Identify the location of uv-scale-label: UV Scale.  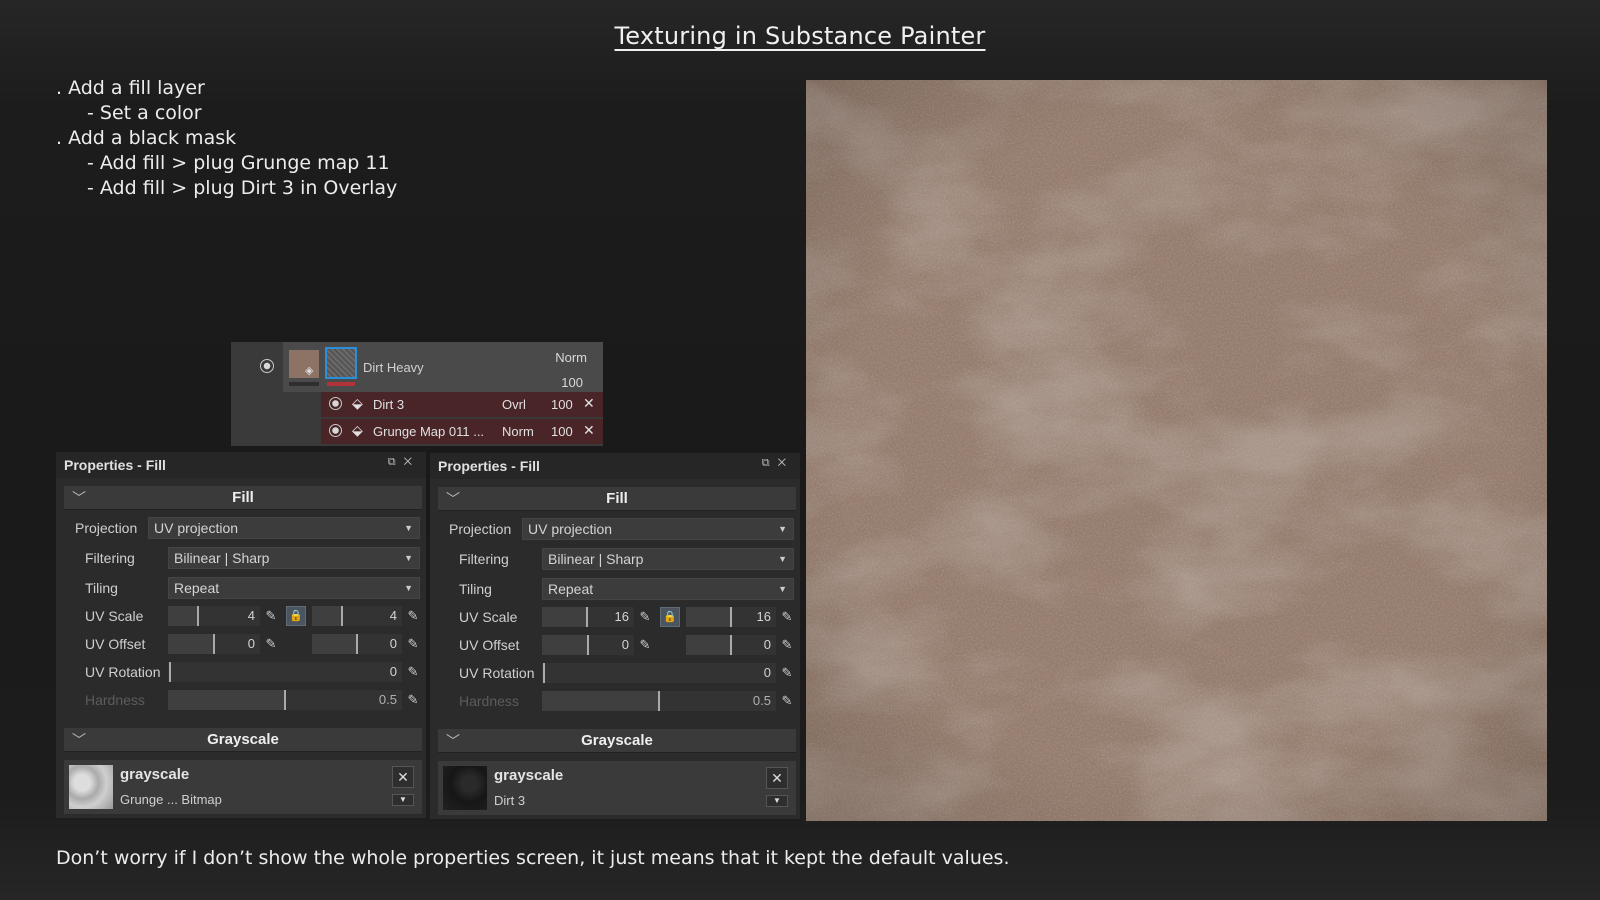
(488, 617).